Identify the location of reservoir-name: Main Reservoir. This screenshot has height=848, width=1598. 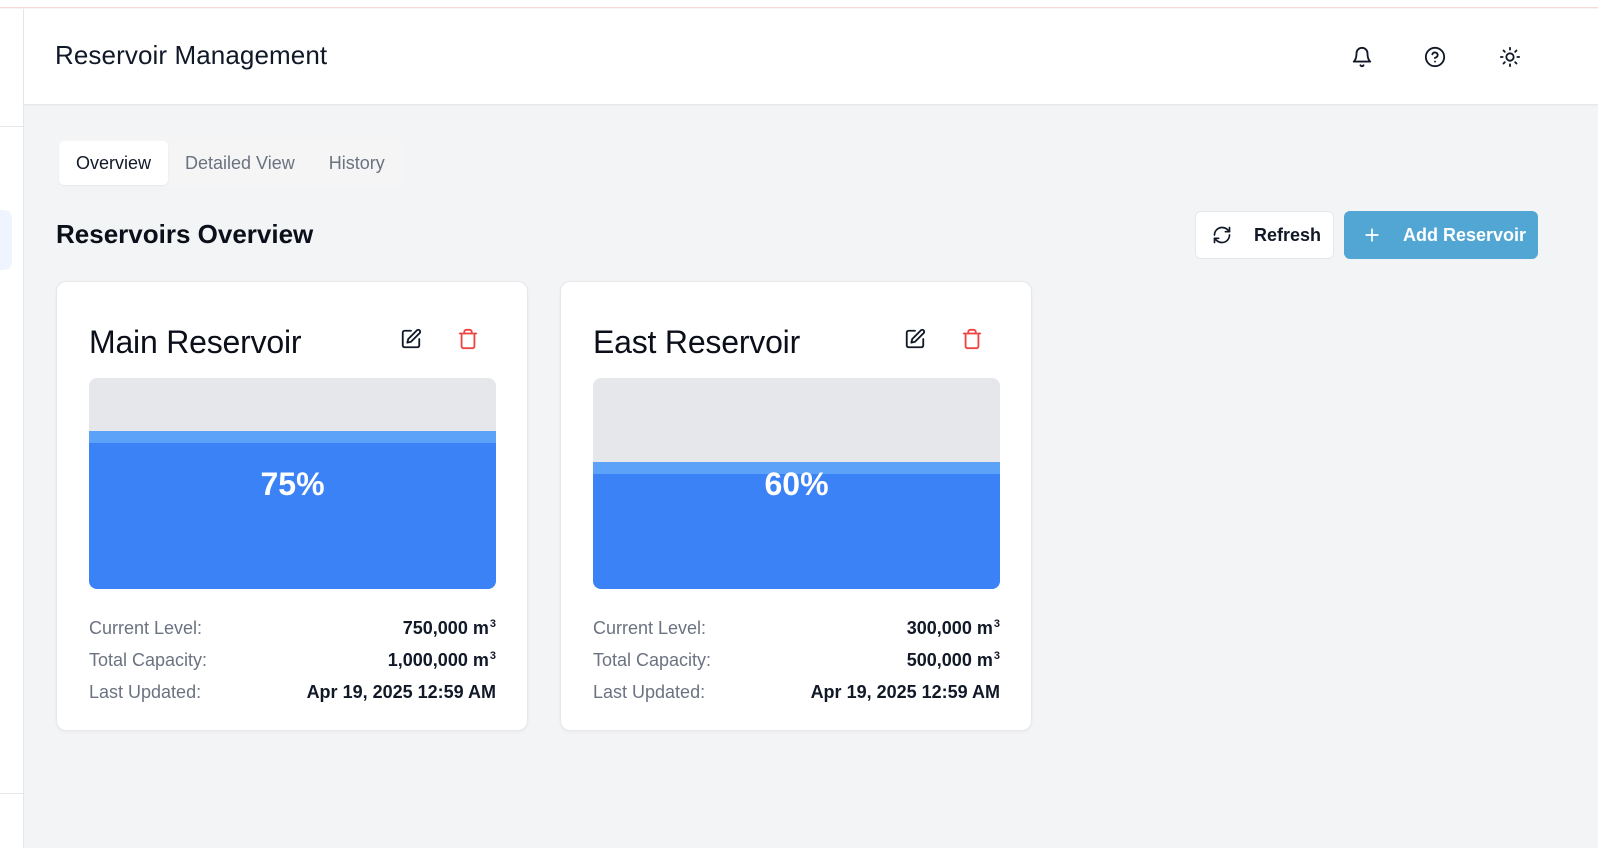
(195, 342).